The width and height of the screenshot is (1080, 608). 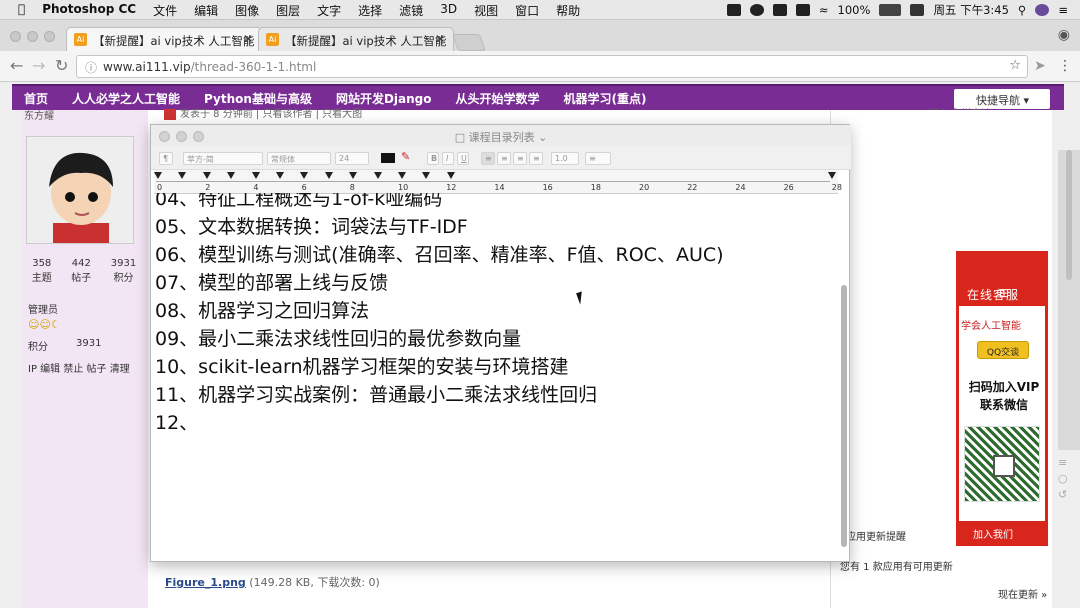 What do you see at coordinates (439, 253) in the screenshot?
I see `course-line: 06、模型训练与测试(准确率、召回率、精准率、F值、ROC、AUC)` at bounding box center [439, 253].